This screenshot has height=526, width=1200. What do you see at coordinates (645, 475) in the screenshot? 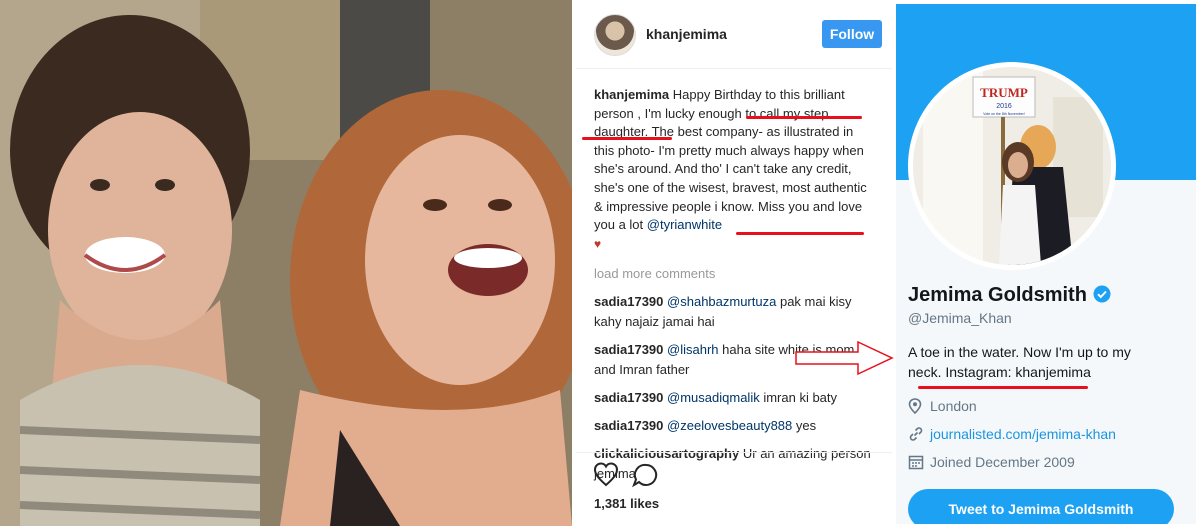
I see `comment-icon` at bounding box center [645, 475].